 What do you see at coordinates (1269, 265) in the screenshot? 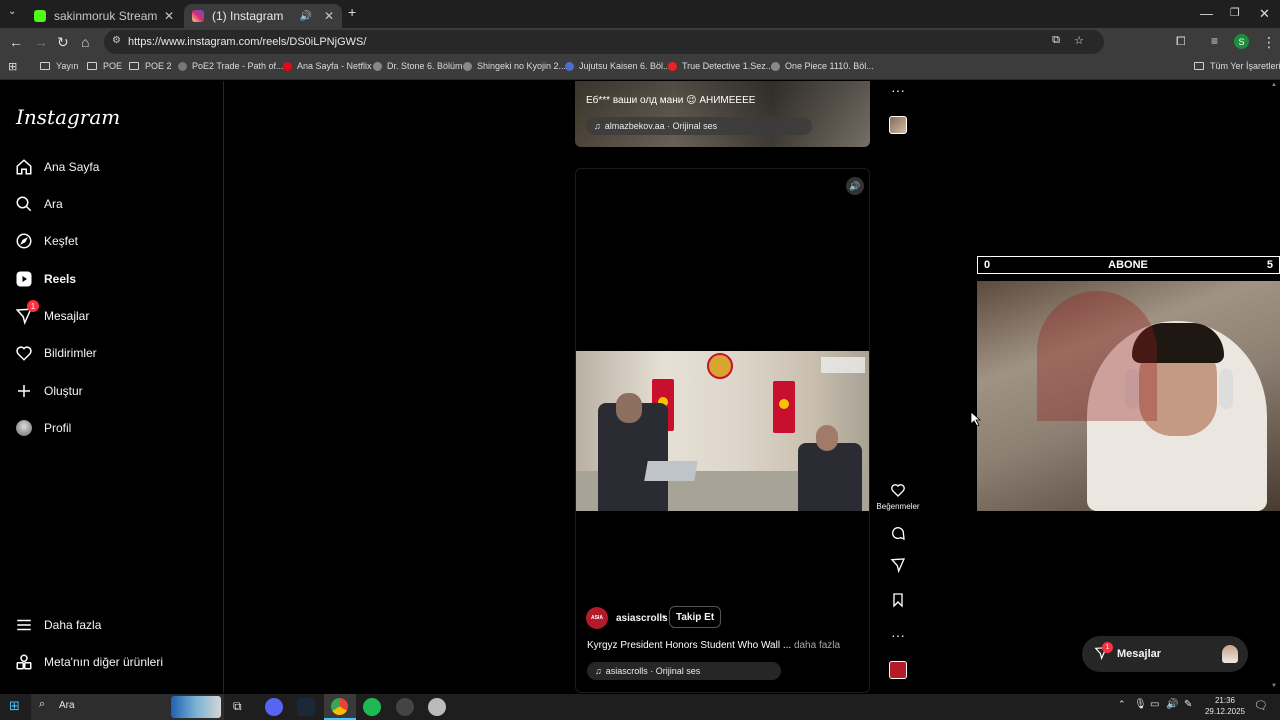
I see `sub-count-goal: 5` at bounding box center [1269, 265].